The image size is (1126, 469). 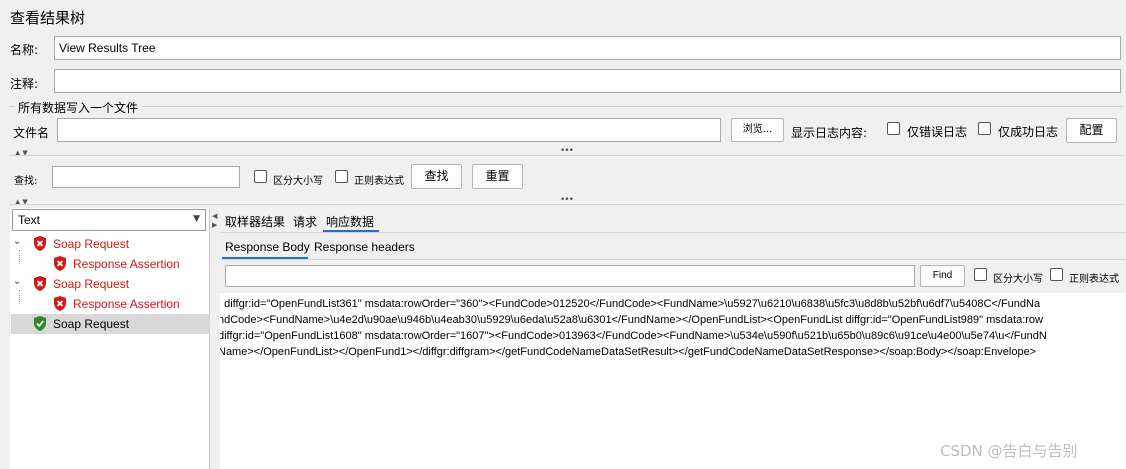 I want to click on tab-response-data: 响应数据, so click(x=350, y=221).